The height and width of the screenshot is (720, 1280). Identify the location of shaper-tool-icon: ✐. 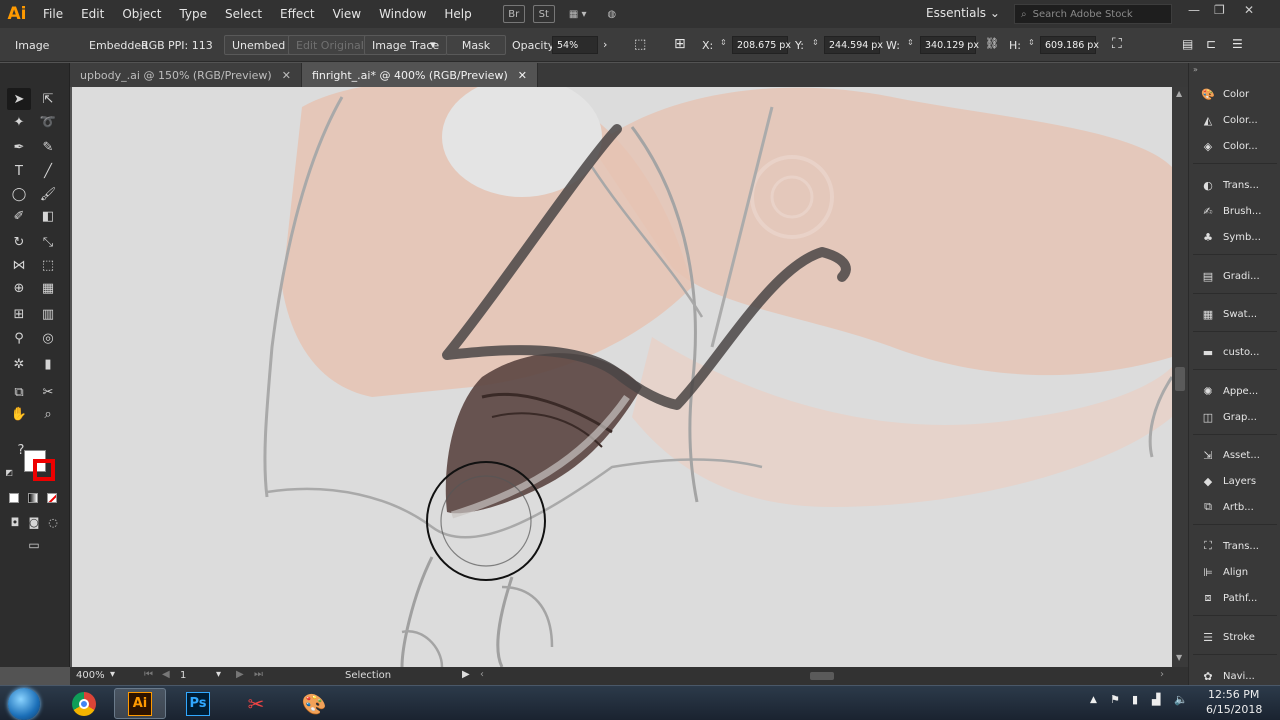
(19, 216).